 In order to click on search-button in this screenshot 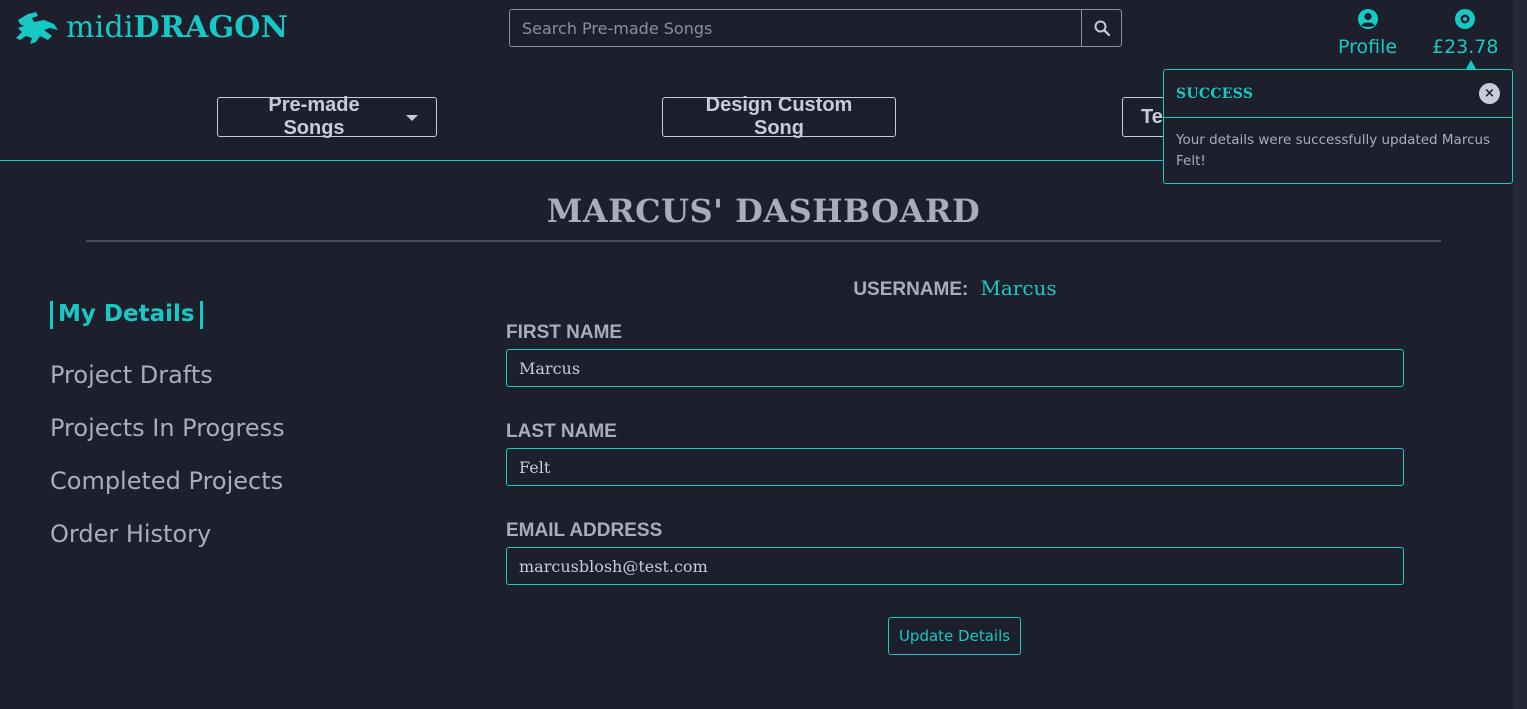, I will do `click(1101, 28)`.